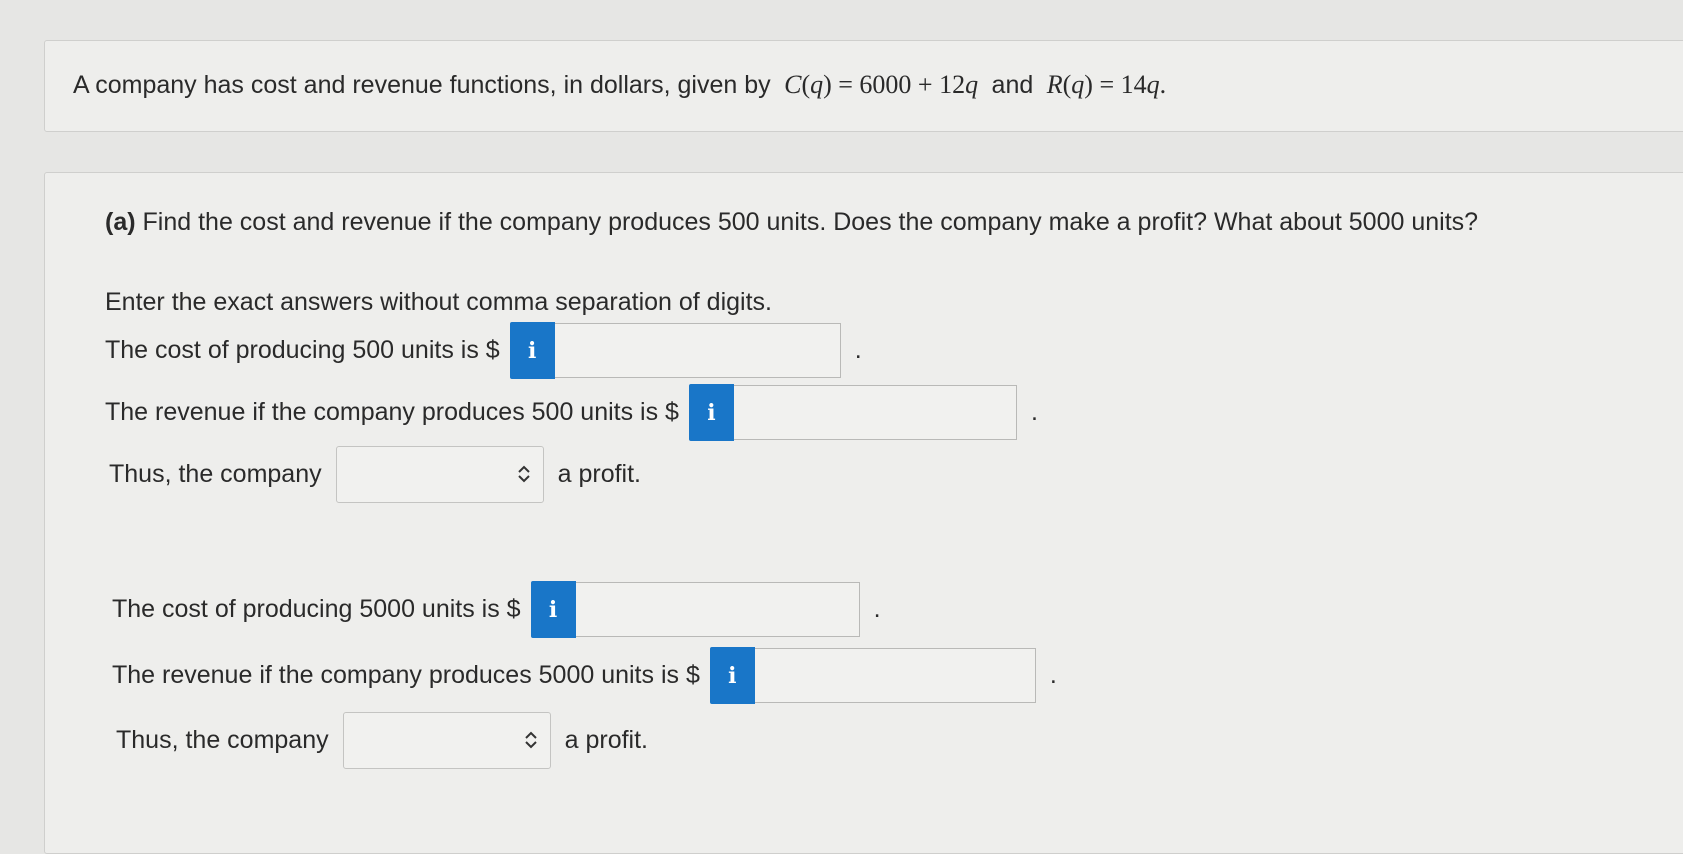 This screenshot has width=1683, height=854. I want to click on cost-500-label: The cost of producing 500 units is $, so click(302, 350).